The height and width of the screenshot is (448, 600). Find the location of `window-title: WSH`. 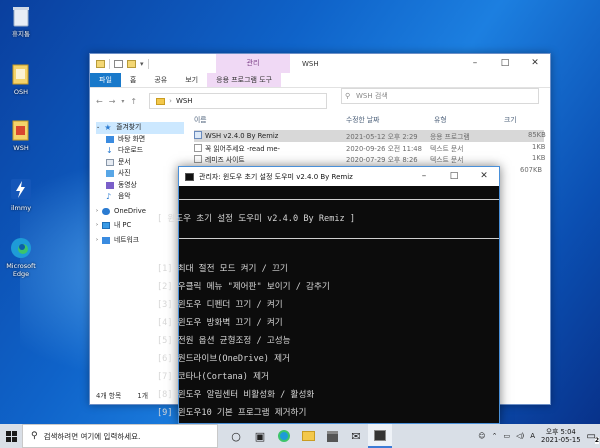

window-title: WSH is located at coordinates (310, 64).